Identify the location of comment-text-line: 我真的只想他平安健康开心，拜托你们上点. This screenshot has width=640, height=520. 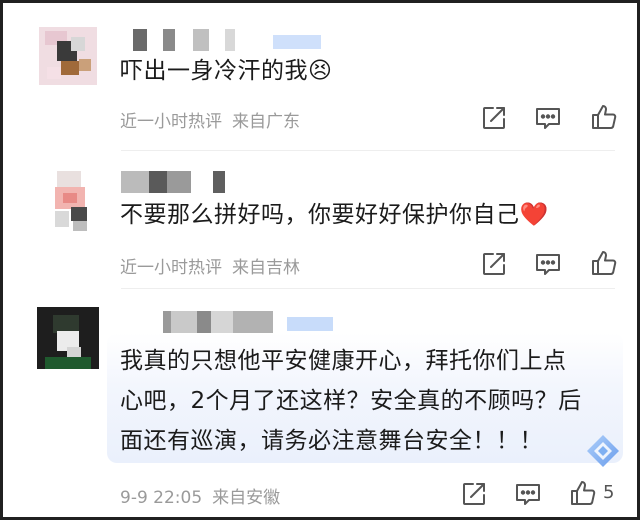
(343, 361).